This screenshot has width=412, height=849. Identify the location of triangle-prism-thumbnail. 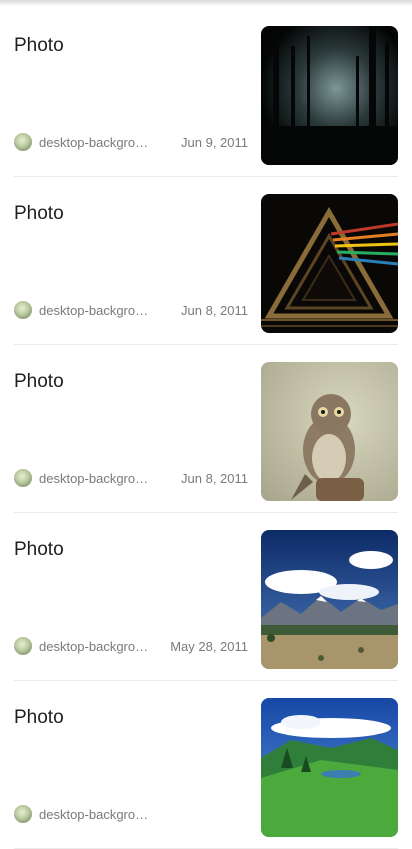
(329, 263).